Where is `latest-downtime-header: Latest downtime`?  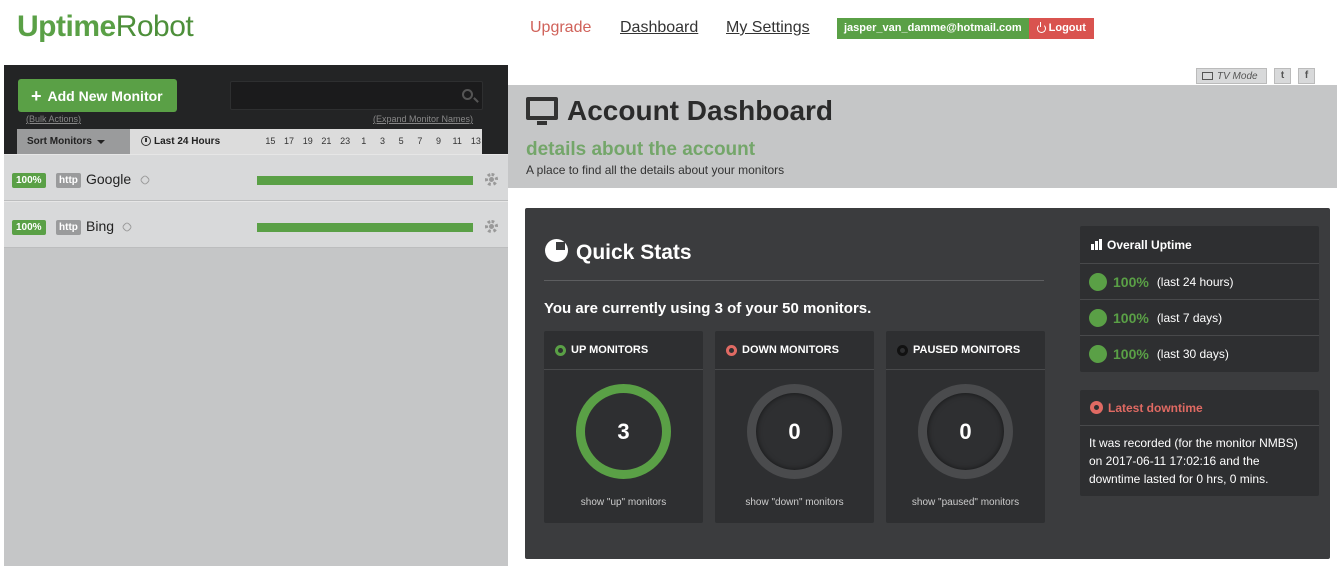 latest-downtime-header: Latest downtime is located at coordinates (1199, 408).